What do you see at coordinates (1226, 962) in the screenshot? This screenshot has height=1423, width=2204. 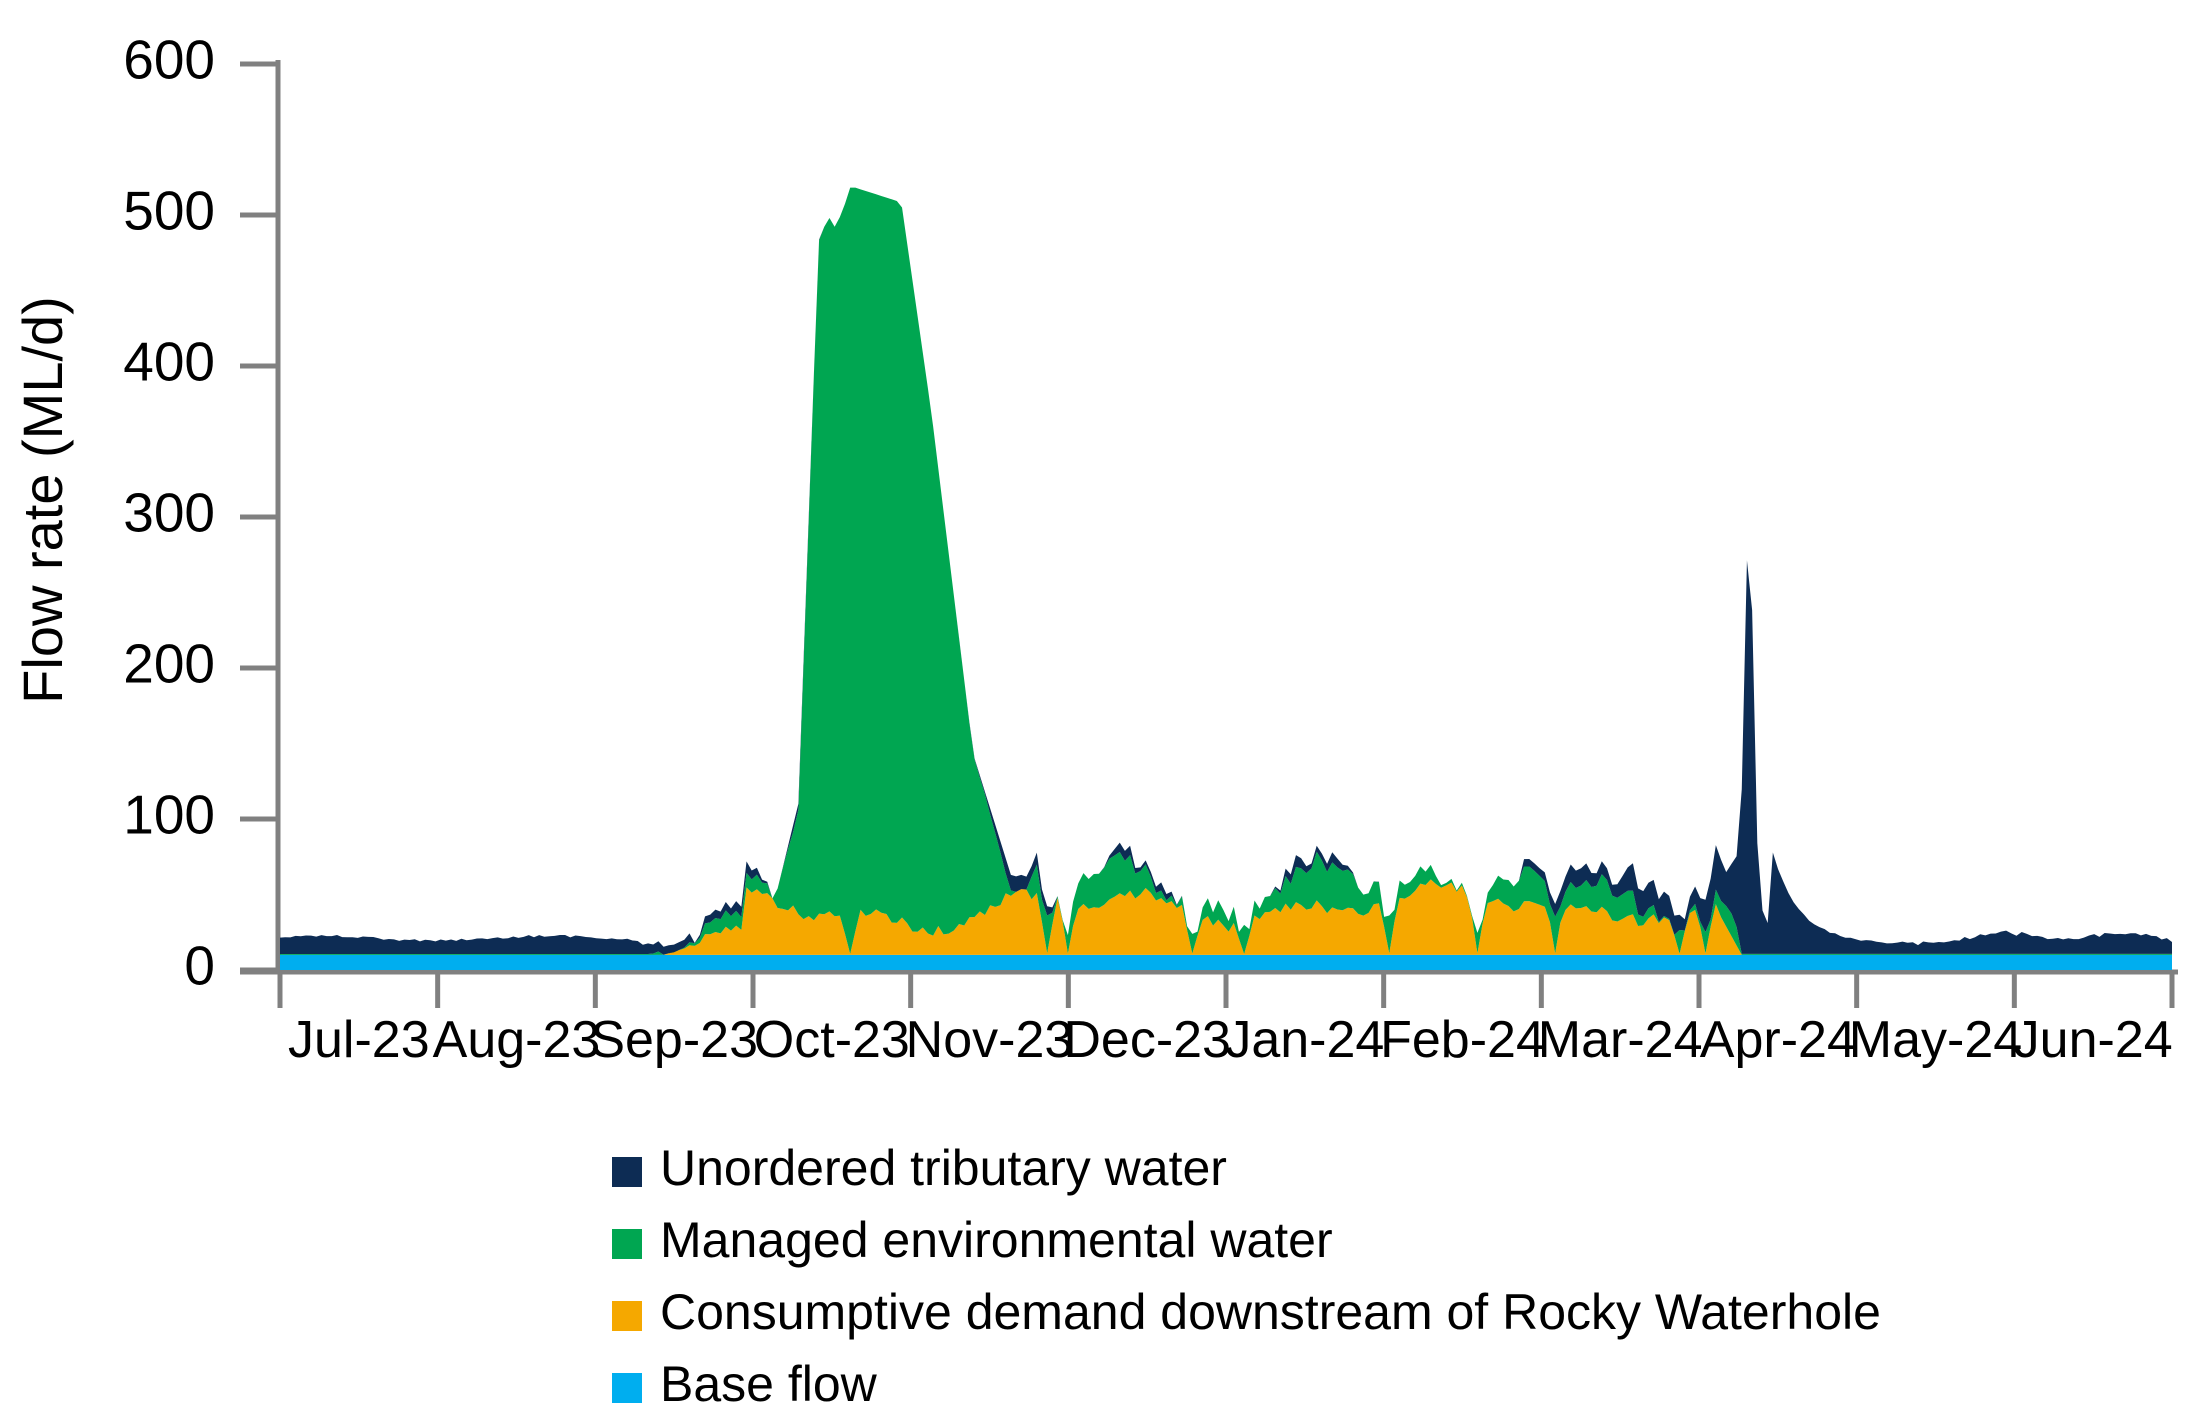 I see `series-area-base-flow` at bounding box center [1226, 962].